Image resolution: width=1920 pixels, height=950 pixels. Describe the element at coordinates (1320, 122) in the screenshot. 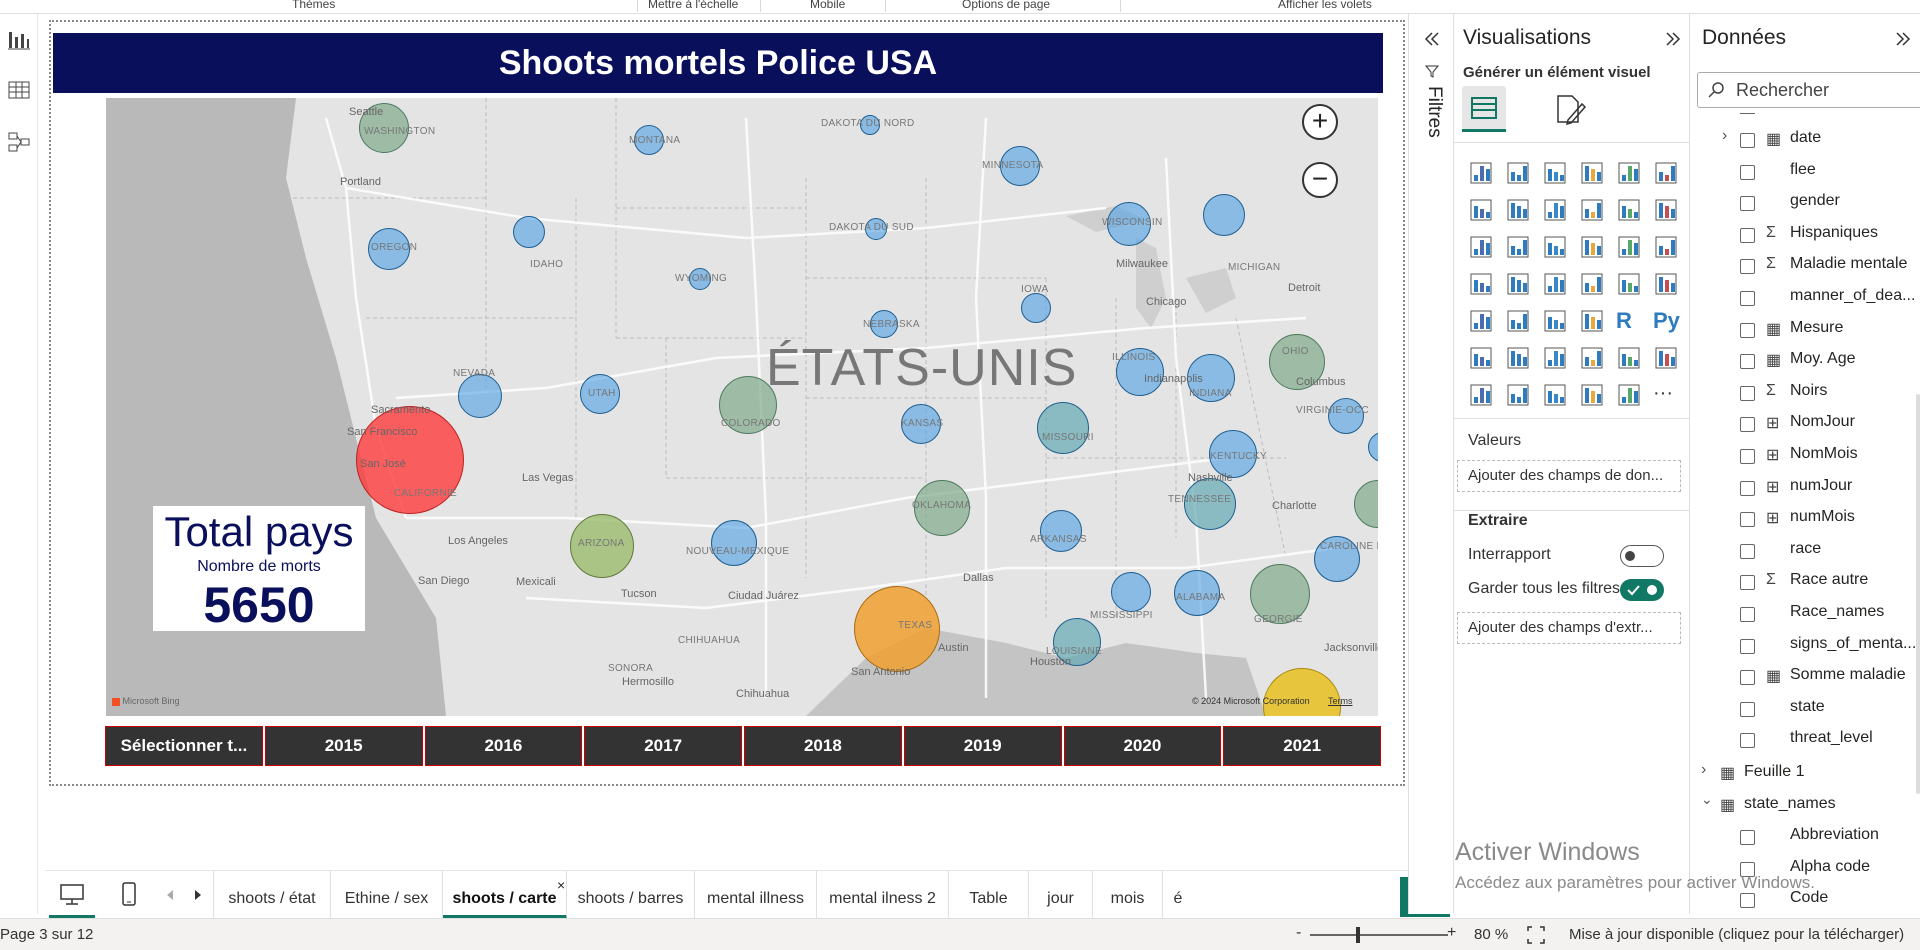

I see `zoom-in-button: +` at that location.